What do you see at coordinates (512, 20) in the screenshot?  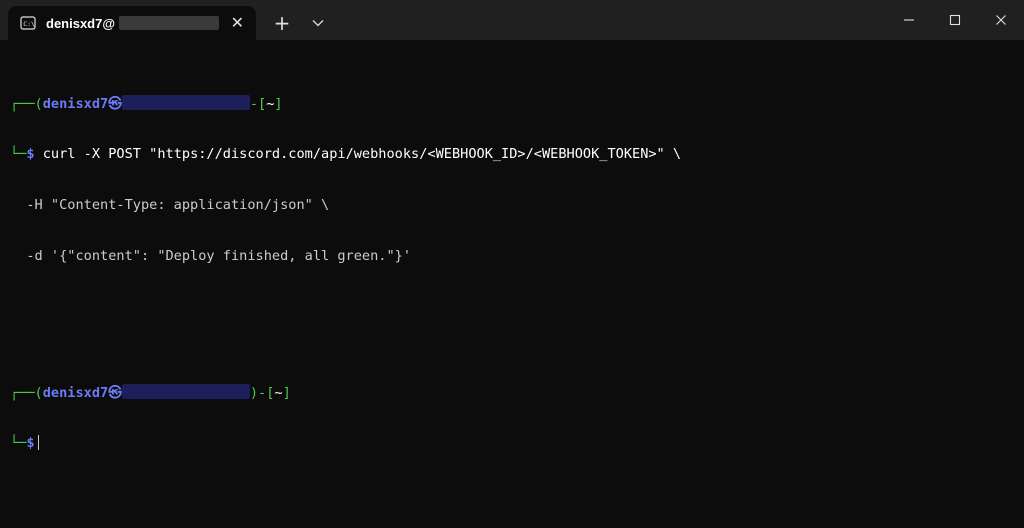 I see `title-bar: C:\ denisxd7@ ✕ +` at bounding box center [512, 20].